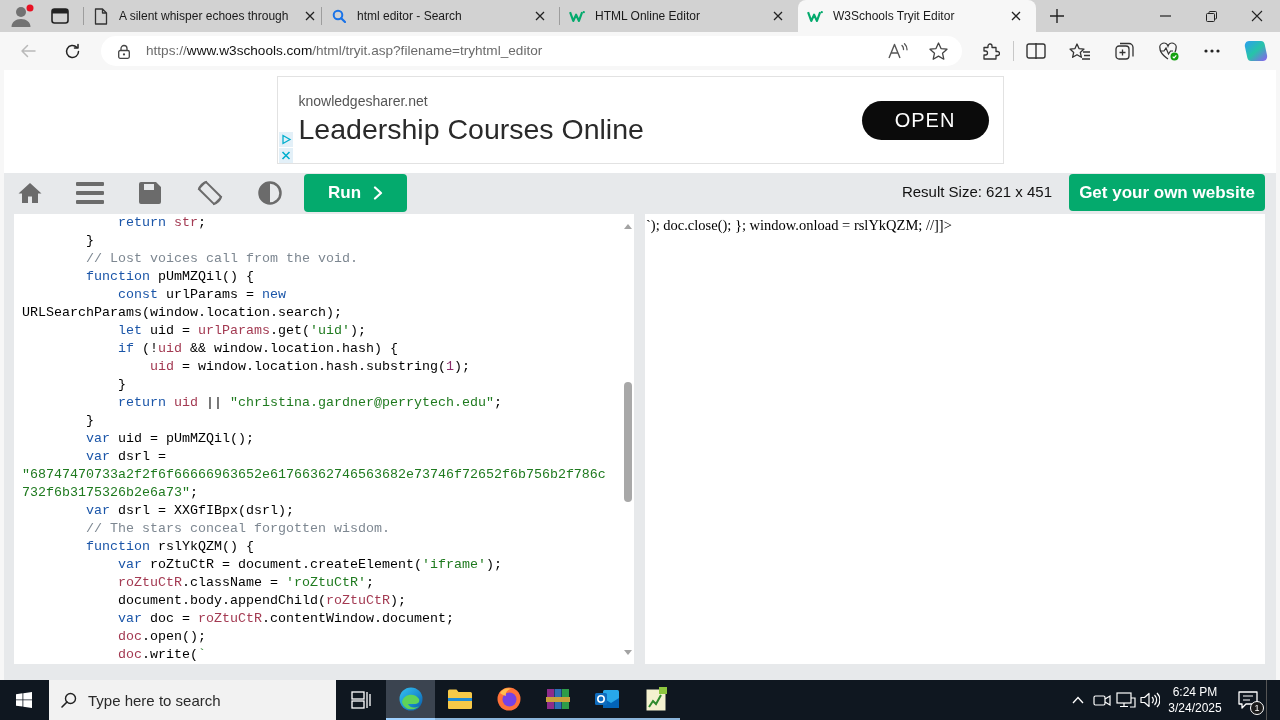 This screenshot has height=720, width=1280. What do you see at coordinates (170, 546) in the screenshot?
I see `code-line: function rslYkQZM() {` at bounding box center [170, 546].